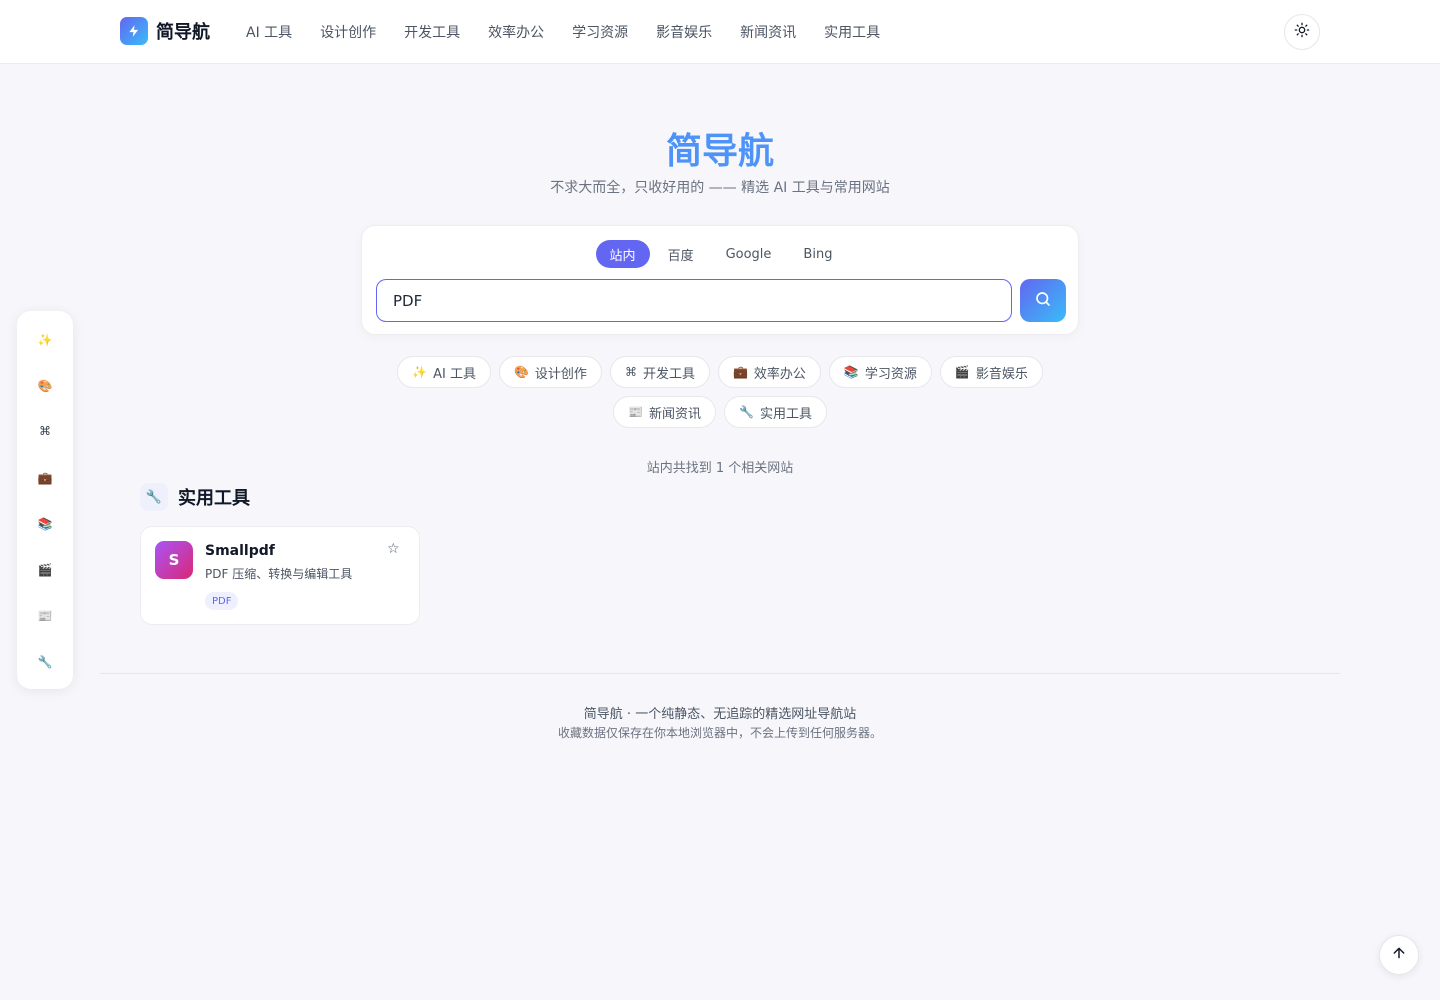 The height and width of the screenshot is (1000, 1440). Describe the element at coordinates (454, 374) in the screenshot. I see `chip-label: AI 工具` at that location.